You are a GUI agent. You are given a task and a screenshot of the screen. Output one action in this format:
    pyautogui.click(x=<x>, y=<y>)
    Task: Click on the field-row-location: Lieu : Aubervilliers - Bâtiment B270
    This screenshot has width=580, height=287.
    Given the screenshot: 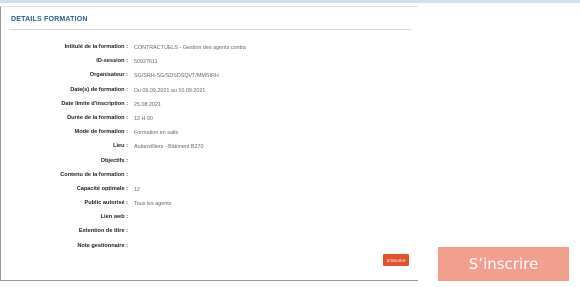 What is the action you would take?
    pyautogui.click(x=210, y=150)
    